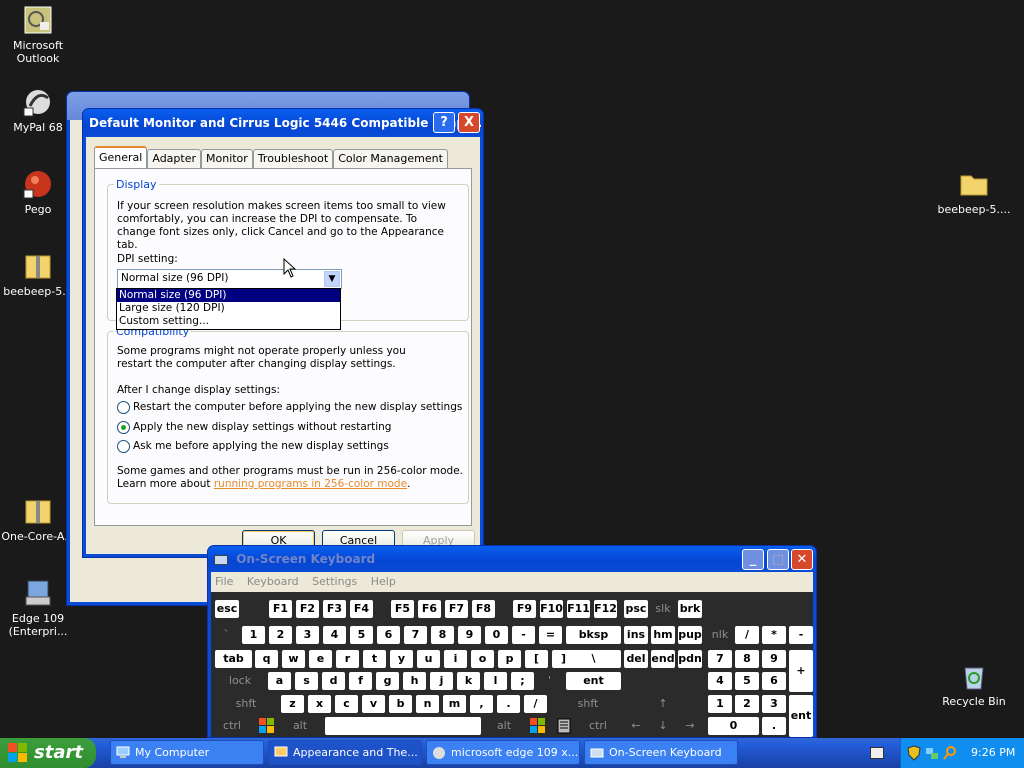 This screenshot has width=1024, height=768. Describe the element at coordinates (403, 726) in the screenshot. I see `space-key` at that location.